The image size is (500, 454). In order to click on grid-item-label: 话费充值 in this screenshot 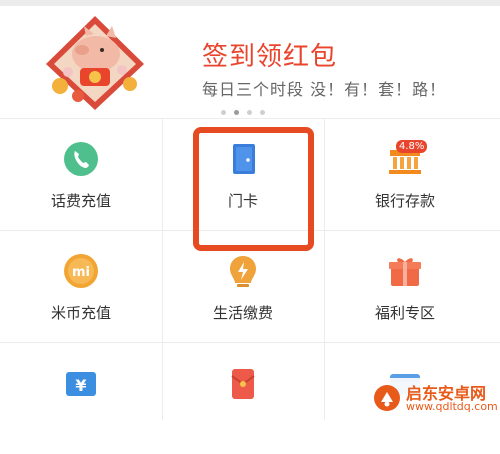, I will do `click(80, 201)`.